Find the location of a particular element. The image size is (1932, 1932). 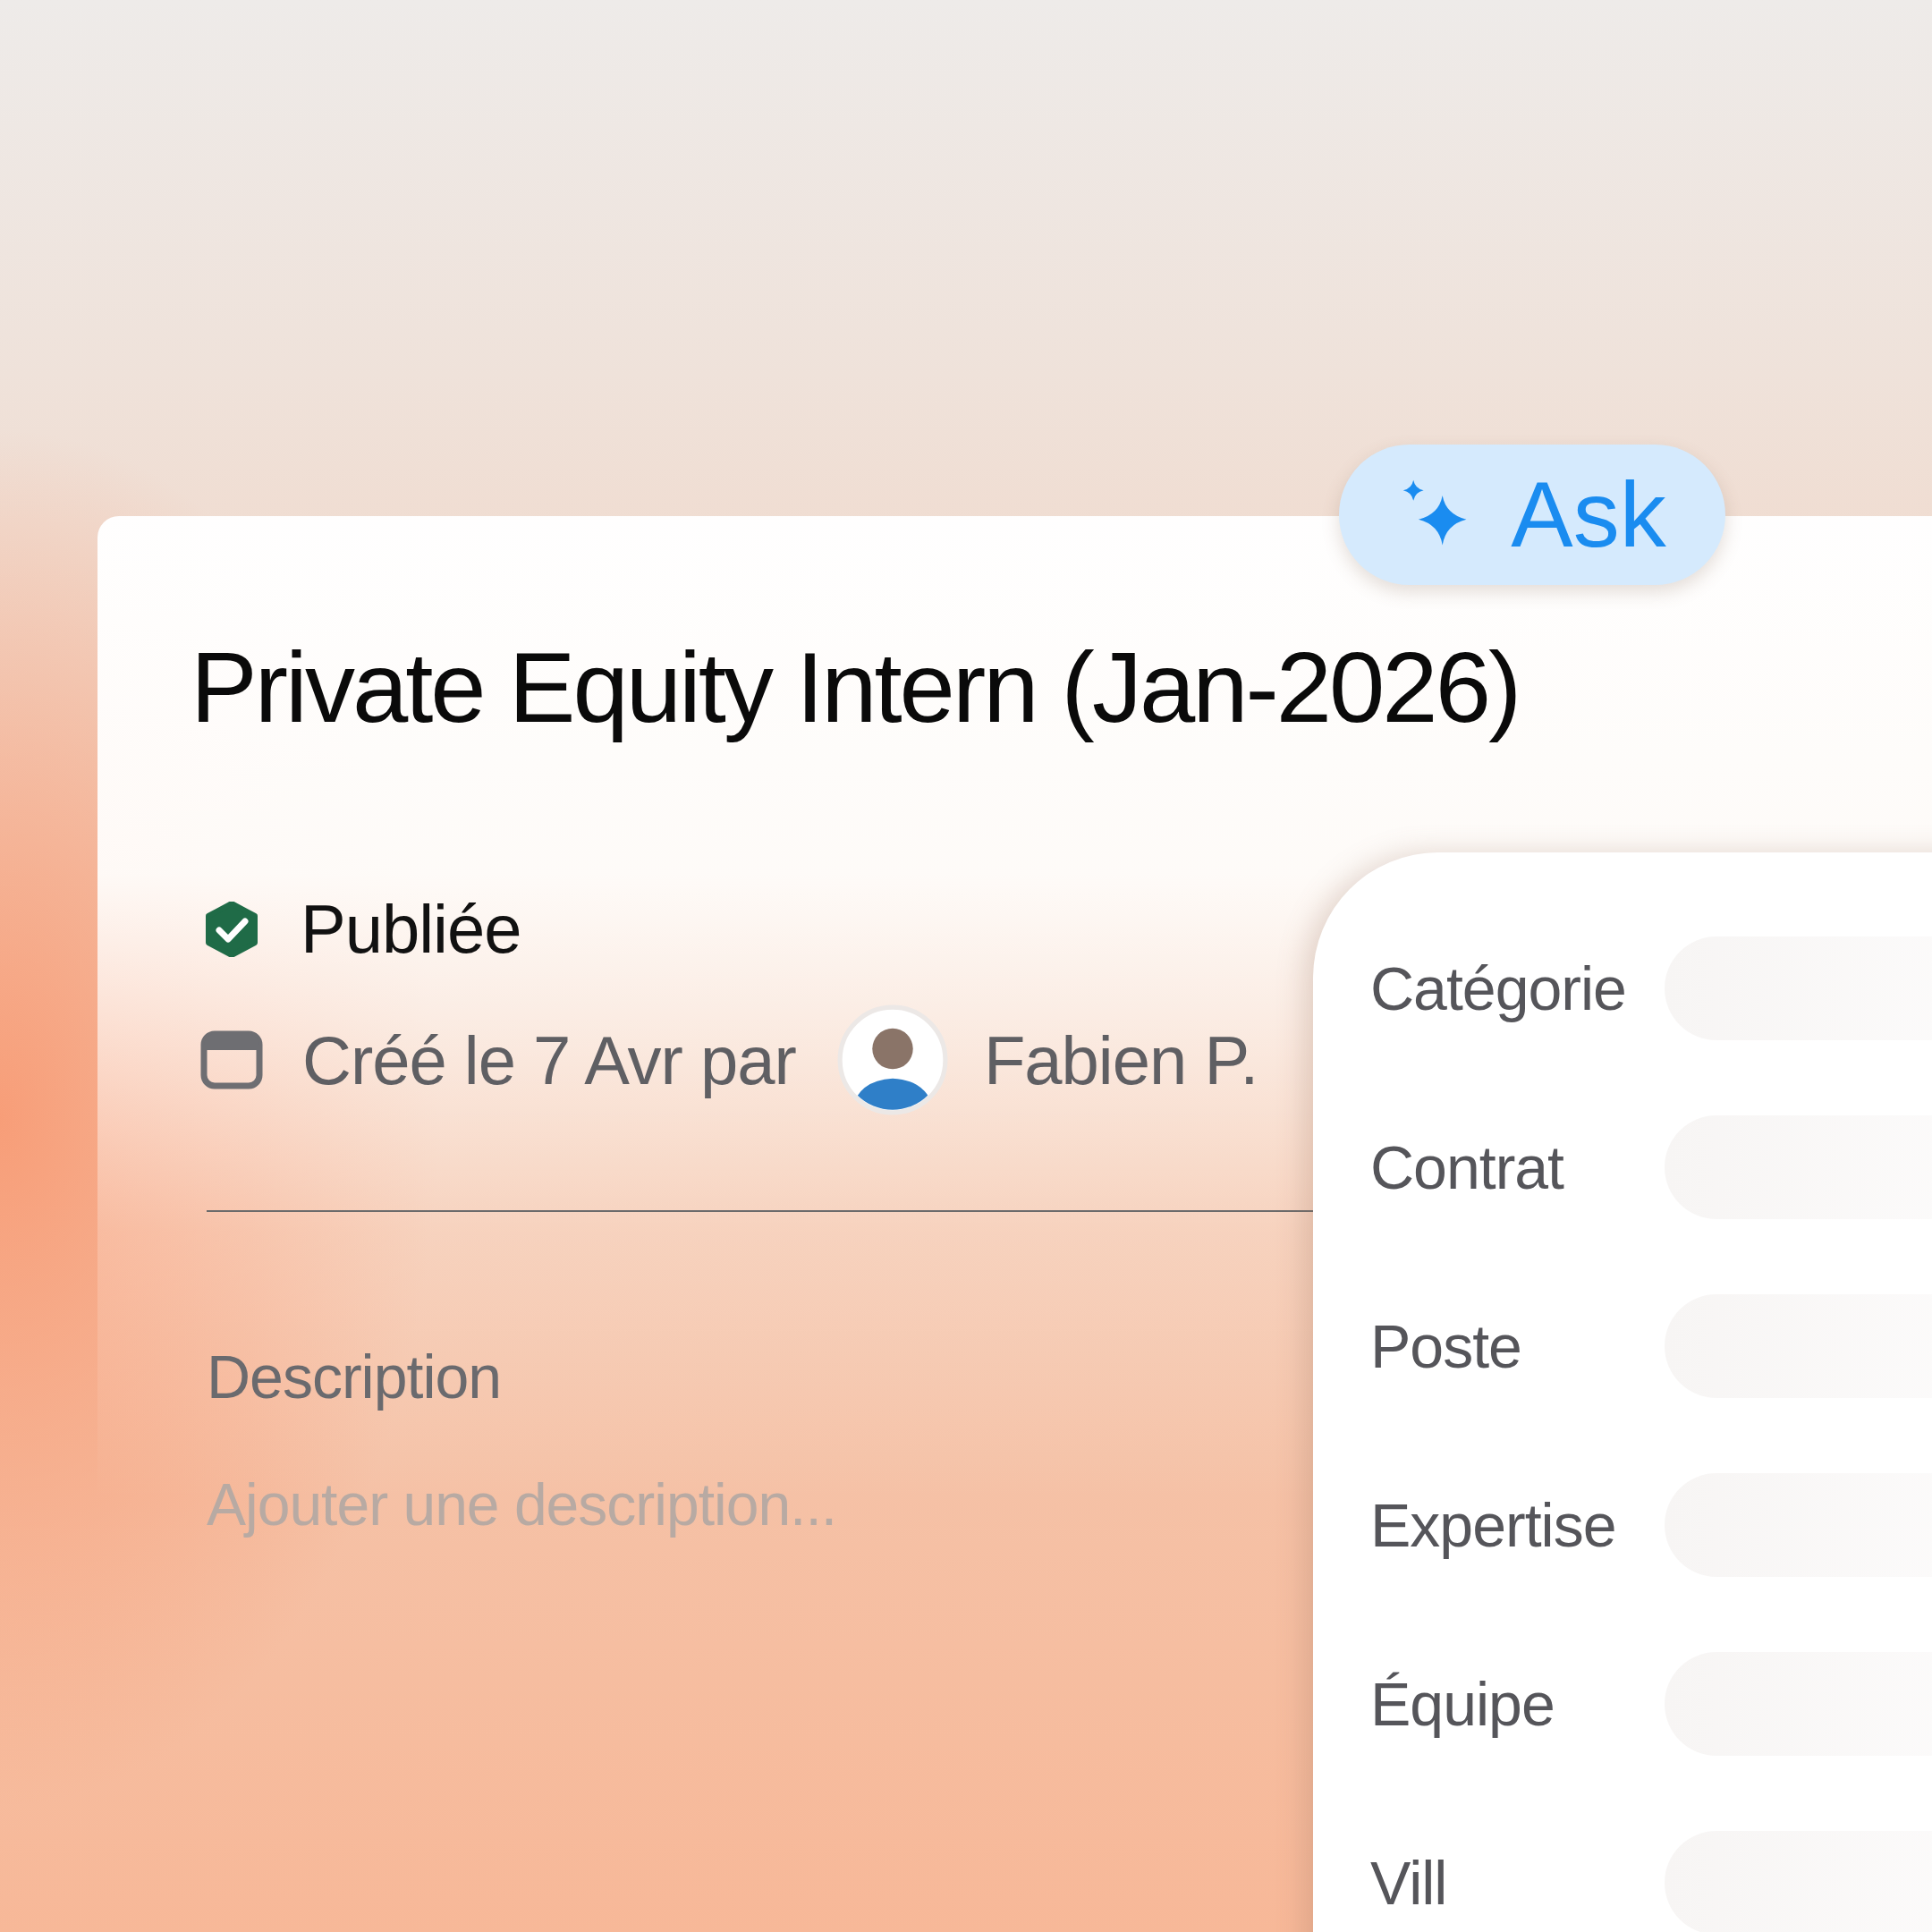

field-label: Expertise is located at coordinates (1493, 1525).